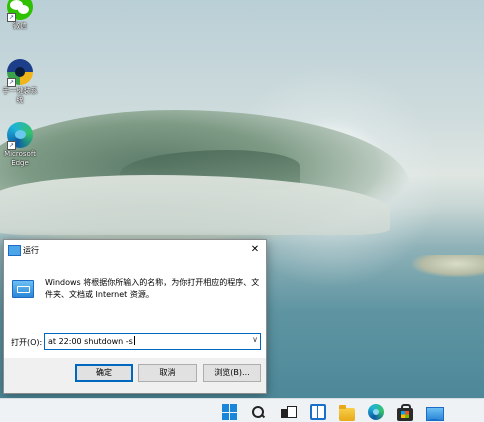 The width and height of the screenshot is (484, 422). What do you see at coordinates (20, 73) in the screenshot?
I see `player-app-icon: ↗` at bounding box center [20, 73].